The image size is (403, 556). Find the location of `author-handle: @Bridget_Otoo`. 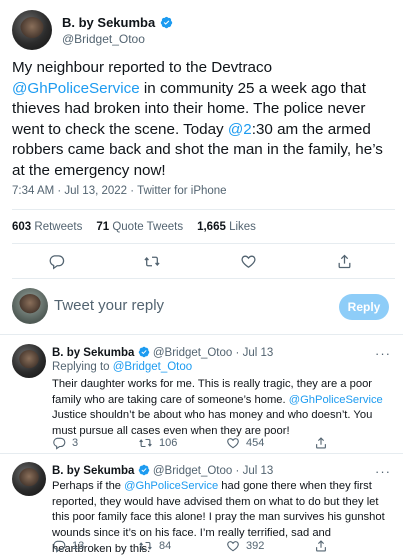

author-handle: @Bridget_Otoo is located at coordinates (117, 39).